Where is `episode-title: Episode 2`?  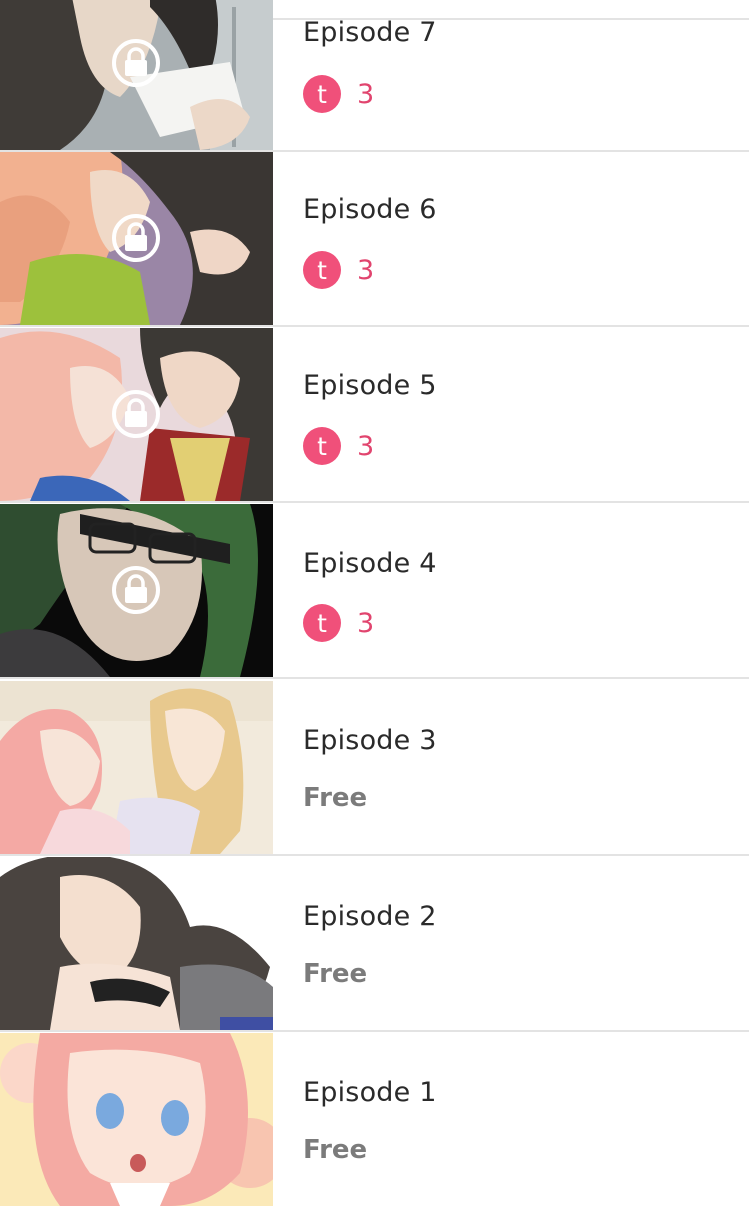
episode-title: Episode 2 is located at coordinates (370, 916).